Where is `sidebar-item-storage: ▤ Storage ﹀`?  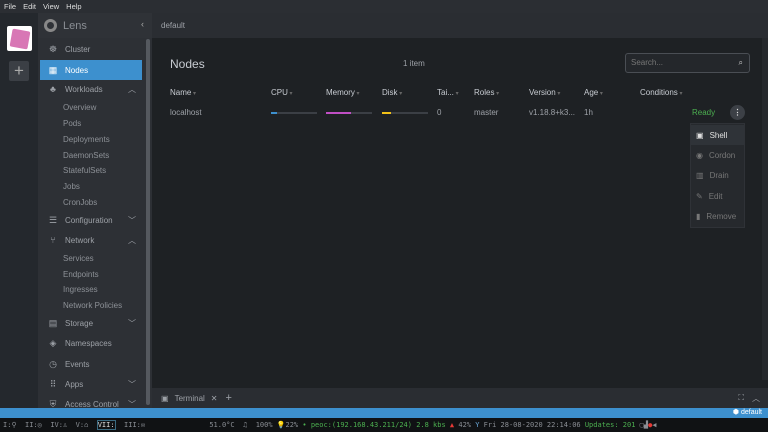
sidebar-item-storage: ▤ Storage ﹀ is located at coordinates (91, 323).